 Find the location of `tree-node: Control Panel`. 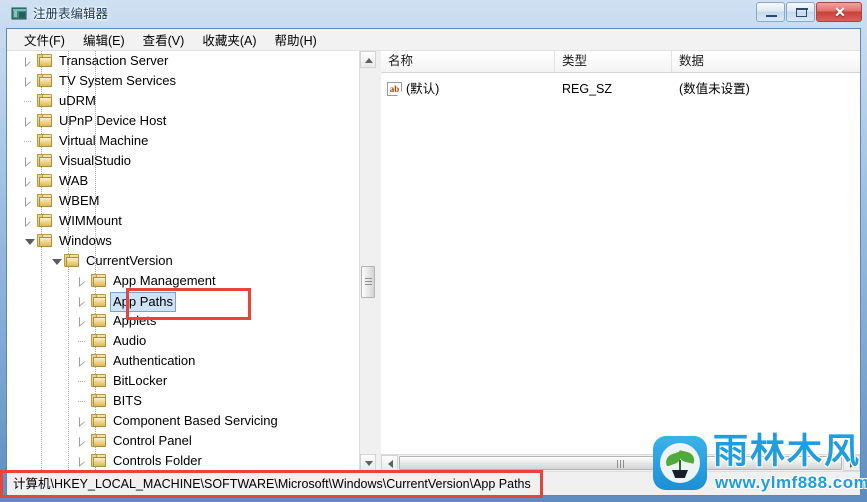

tree-node: Control Panel is located at coordinates (183, 441).